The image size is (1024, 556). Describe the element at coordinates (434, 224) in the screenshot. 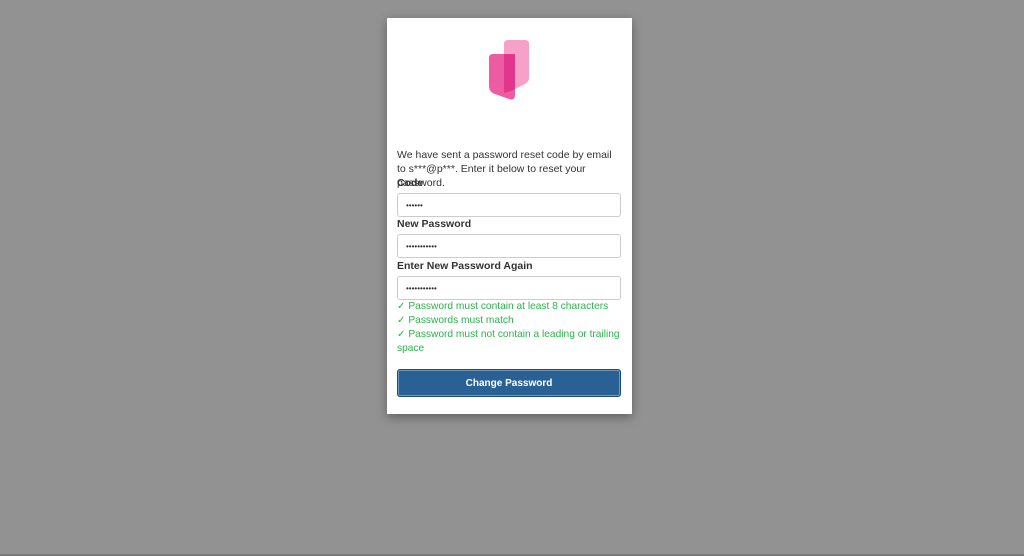

I see `new-password-label: New Password` at that location.